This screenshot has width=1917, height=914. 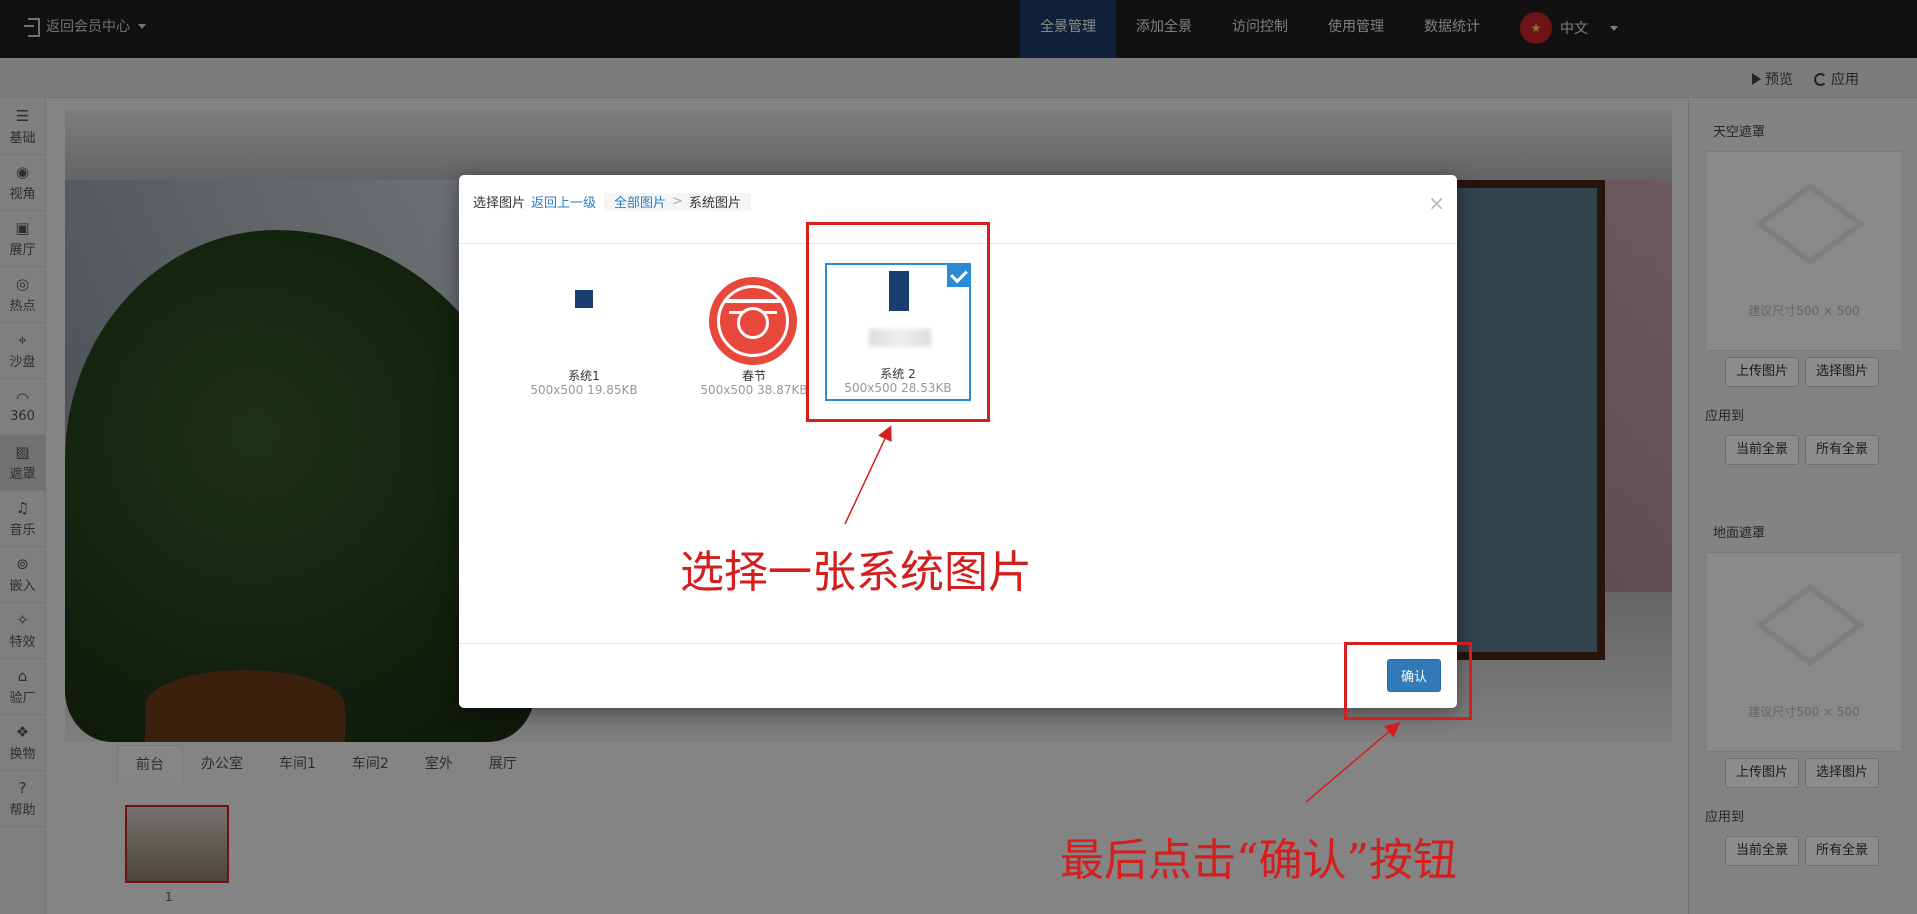 What do you see at coordinates (856, 572) in the screenshot?
I see `annotation-select-hint: 选择一张系统图片` at bounding box center [856, 572].